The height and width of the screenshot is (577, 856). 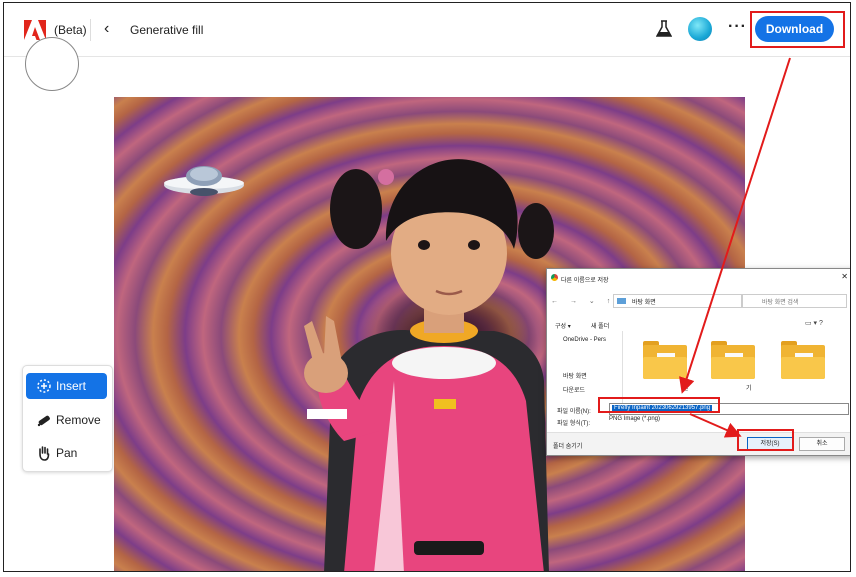 What do you see at coordinates (644, 303) in the screenshot?
I see `address-path: 바탕 화면` at bounding box center [644, 303].